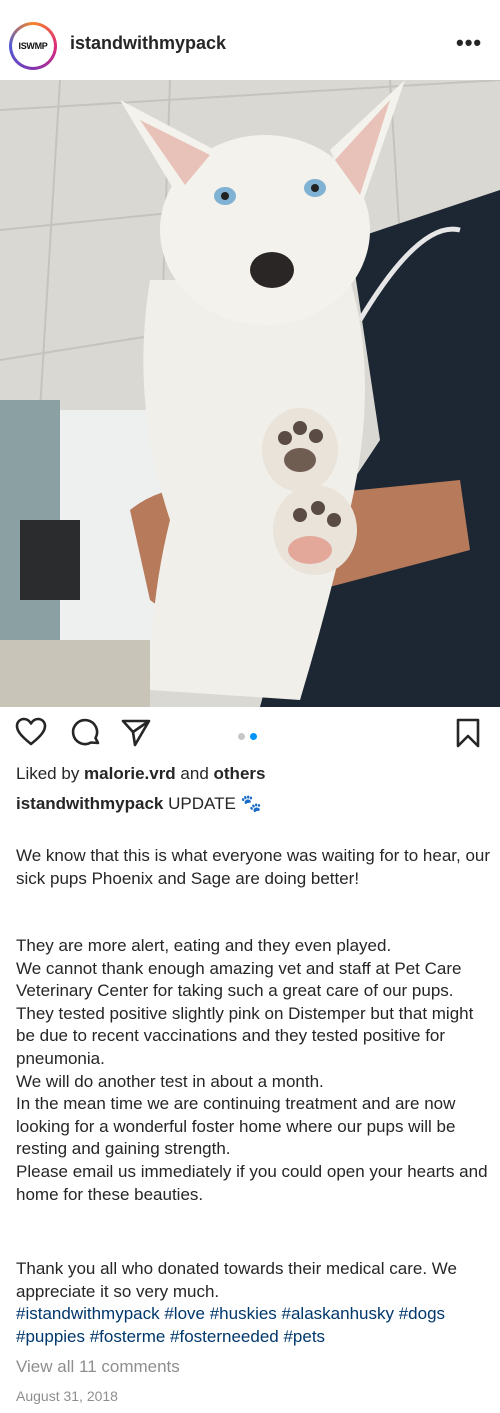 This screenshot has height=1413, width=500. Describe the element at coordinates (253, 736) in the screenshot. I see `carousel-dot-active` at that location.